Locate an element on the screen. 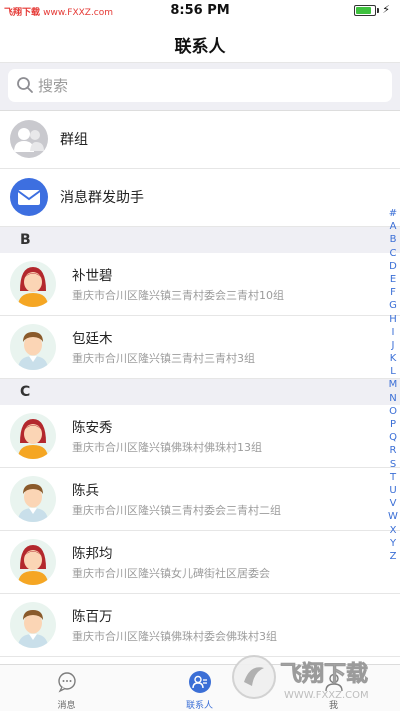  contacts-icon is located at coordinates (199, 682).